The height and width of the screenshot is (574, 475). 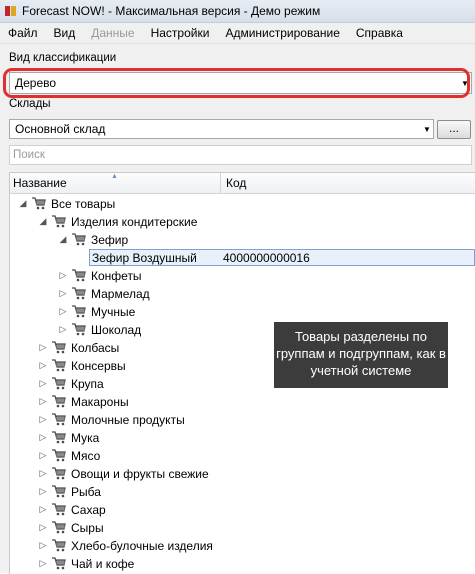 I want to click on tree-row-label: Мучные, so click(x=113, y=312).